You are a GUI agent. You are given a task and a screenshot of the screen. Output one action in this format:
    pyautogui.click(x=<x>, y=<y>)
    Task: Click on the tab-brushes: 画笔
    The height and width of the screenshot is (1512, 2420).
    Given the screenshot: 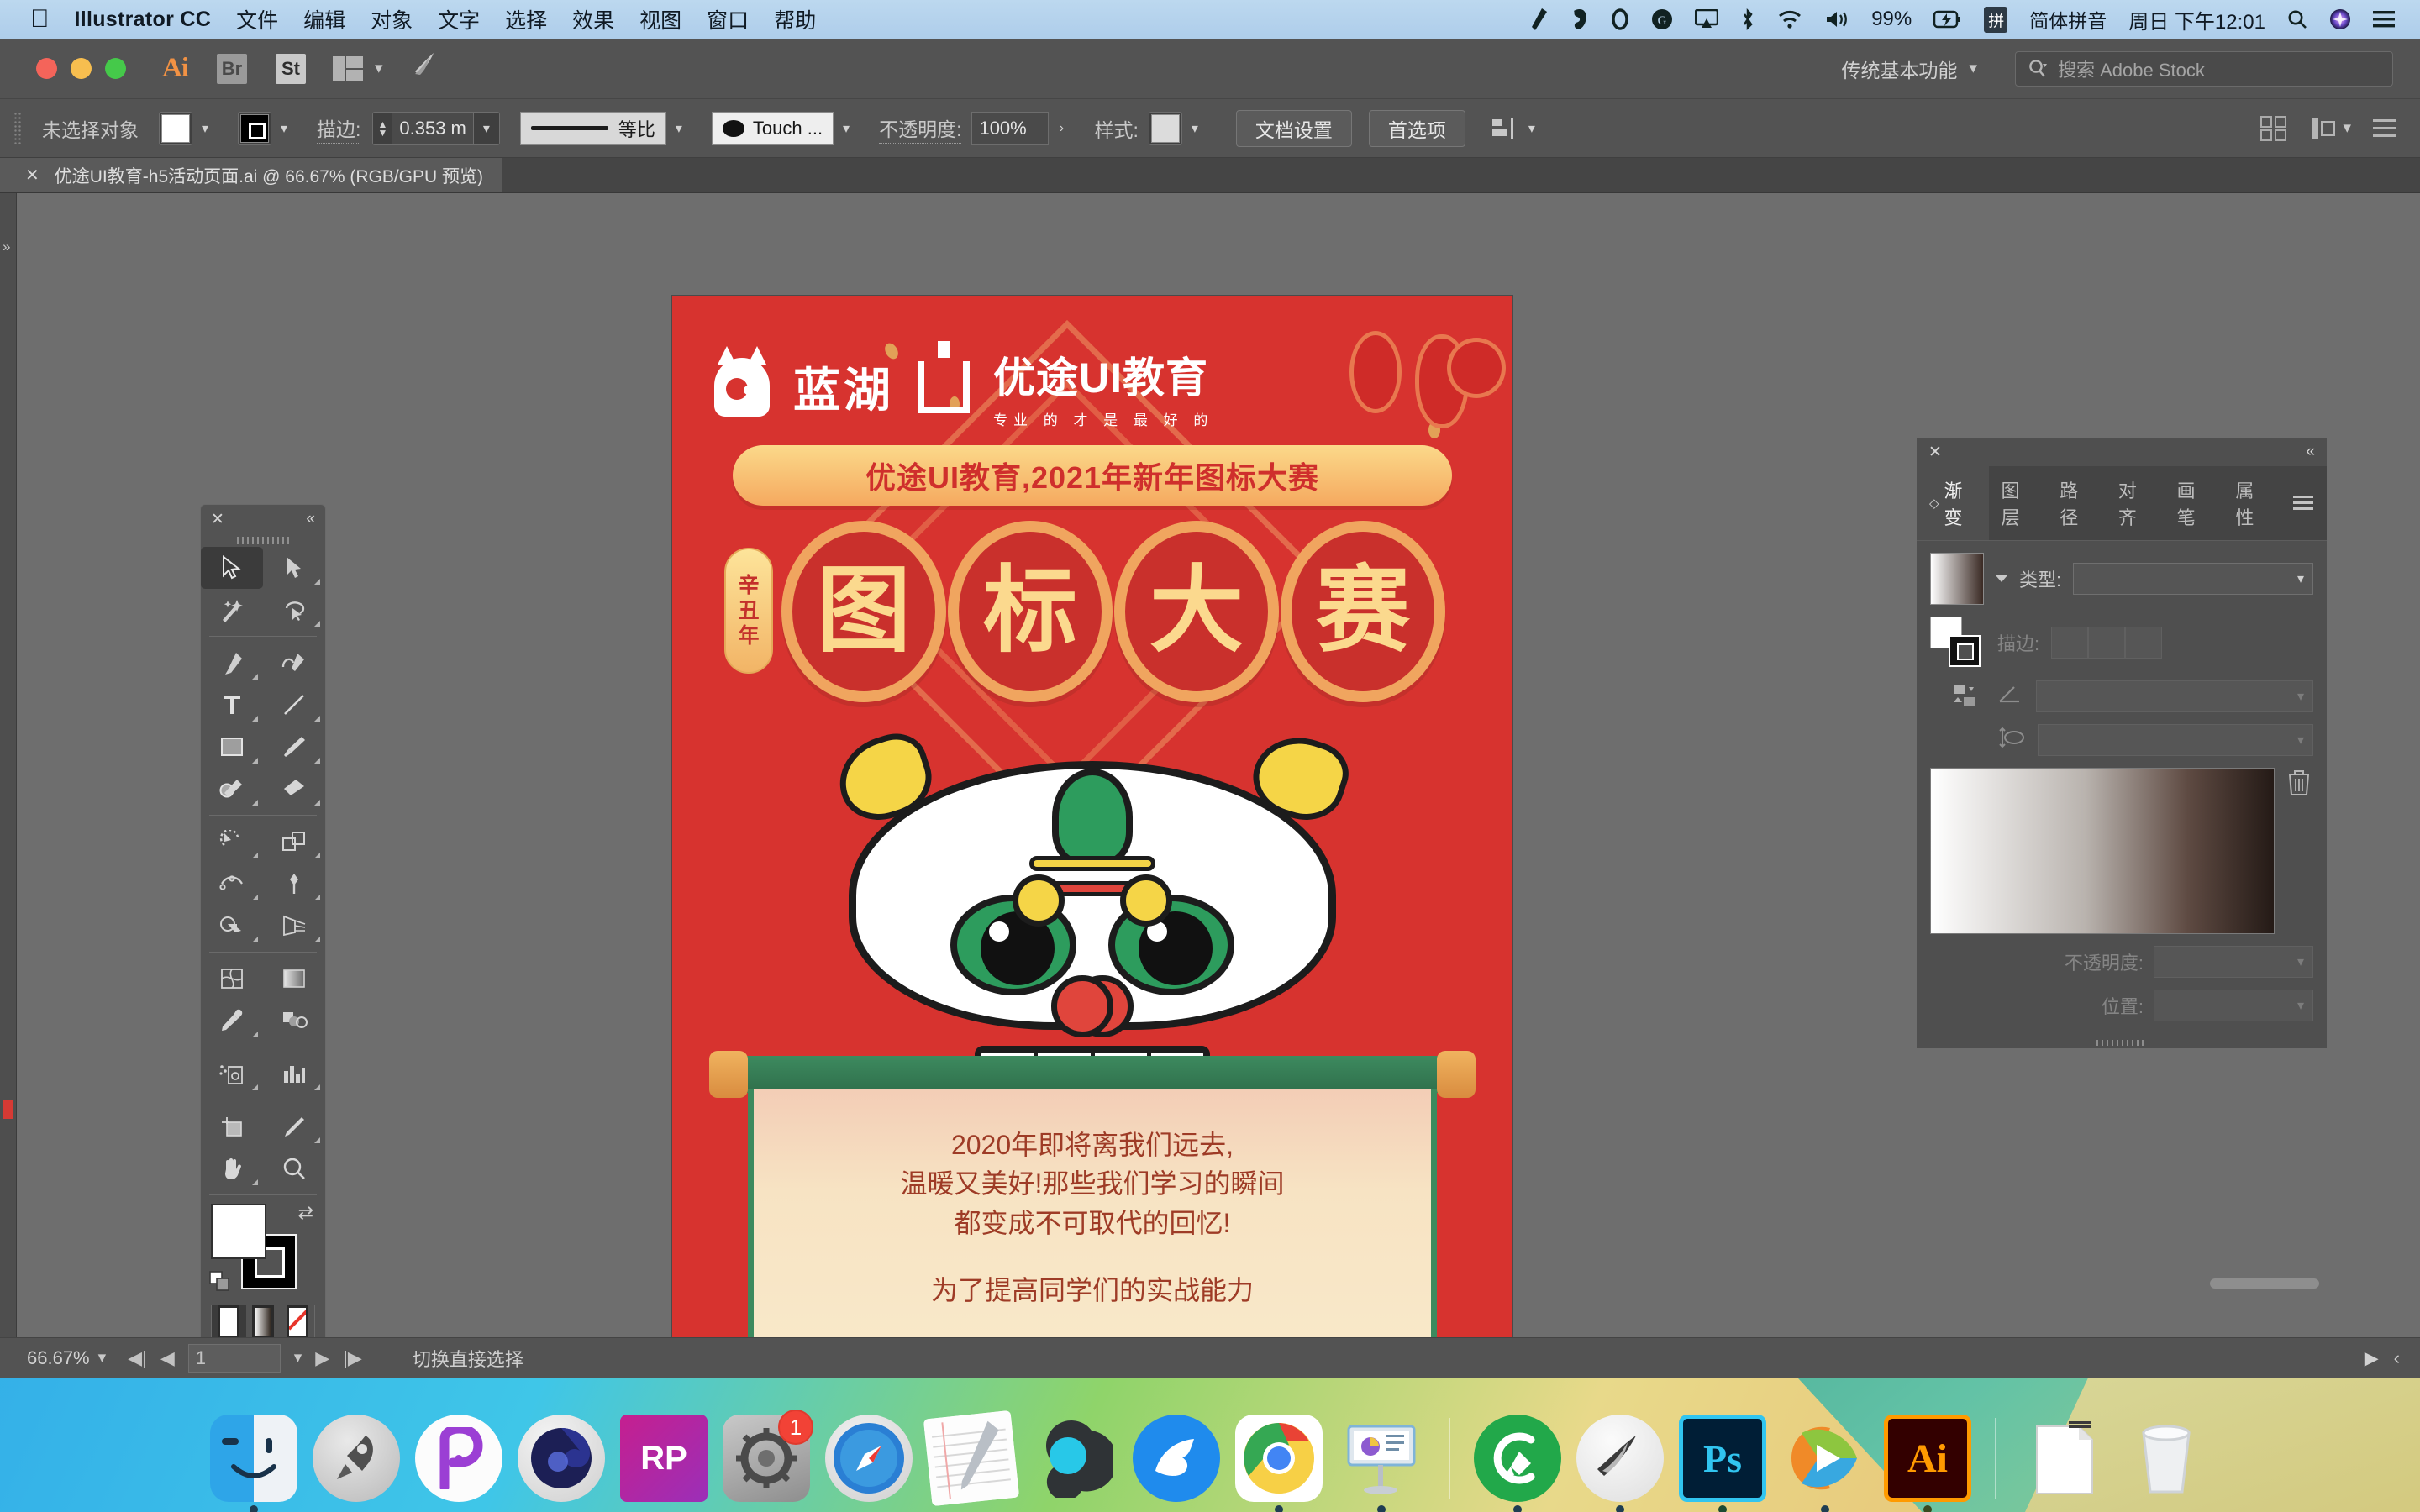 What is the action you would take?
    pyautogui.click(x=2194, y=503)
    